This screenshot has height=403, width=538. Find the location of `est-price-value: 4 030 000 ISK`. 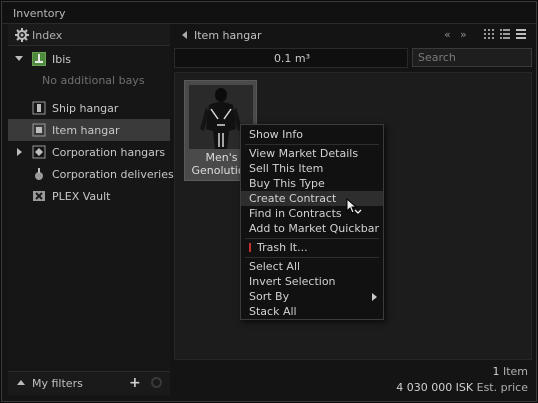

est-price-value: 4 030 000 ISK is located at coordinates (435, 387).